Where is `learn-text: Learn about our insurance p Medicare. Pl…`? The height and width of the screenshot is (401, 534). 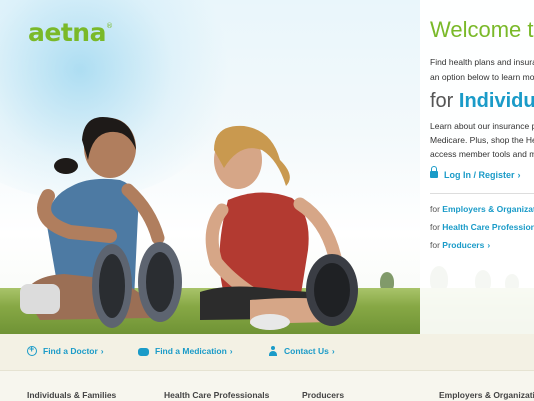
learn-text: Learn about our insurance p Medicare. Pl… is located at coordinates (482, 140).